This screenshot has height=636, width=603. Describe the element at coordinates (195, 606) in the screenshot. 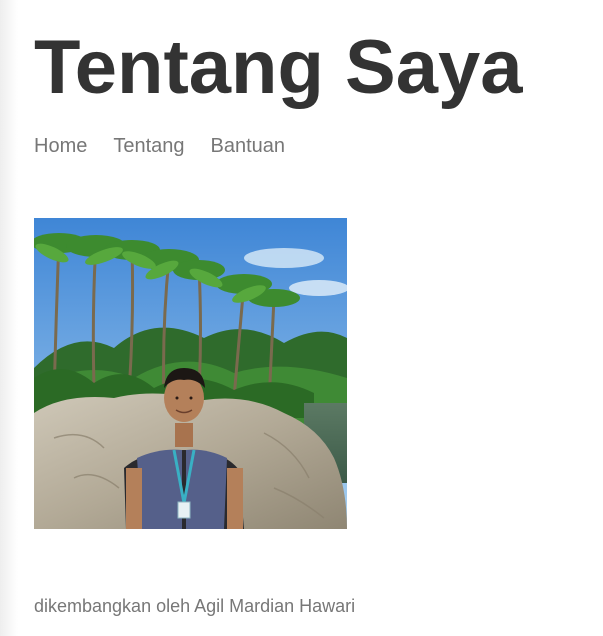

I see `footer-credit: dikembangkan oleh Agil Mardian Hawari` at that location.